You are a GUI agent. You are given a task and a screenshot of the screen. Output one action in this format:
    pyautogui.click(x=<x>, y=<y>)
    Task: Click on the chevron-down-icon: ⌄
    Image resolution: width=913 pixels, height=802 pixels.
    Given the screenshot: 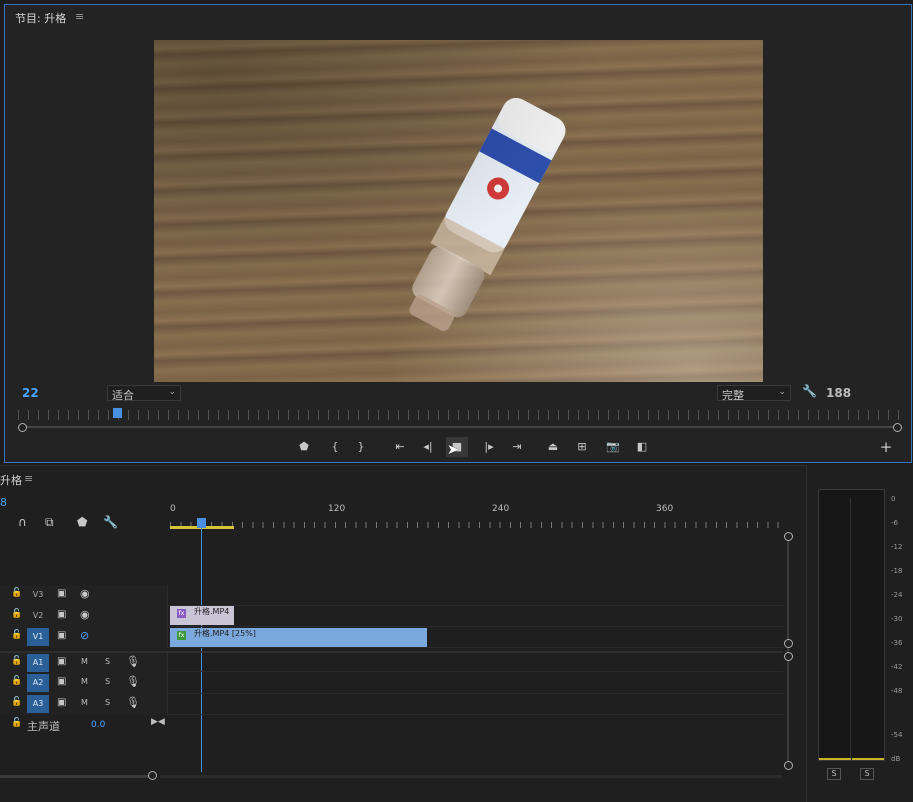 What is the action you would take?
    pyautogui.click(x=782, y=392)
    